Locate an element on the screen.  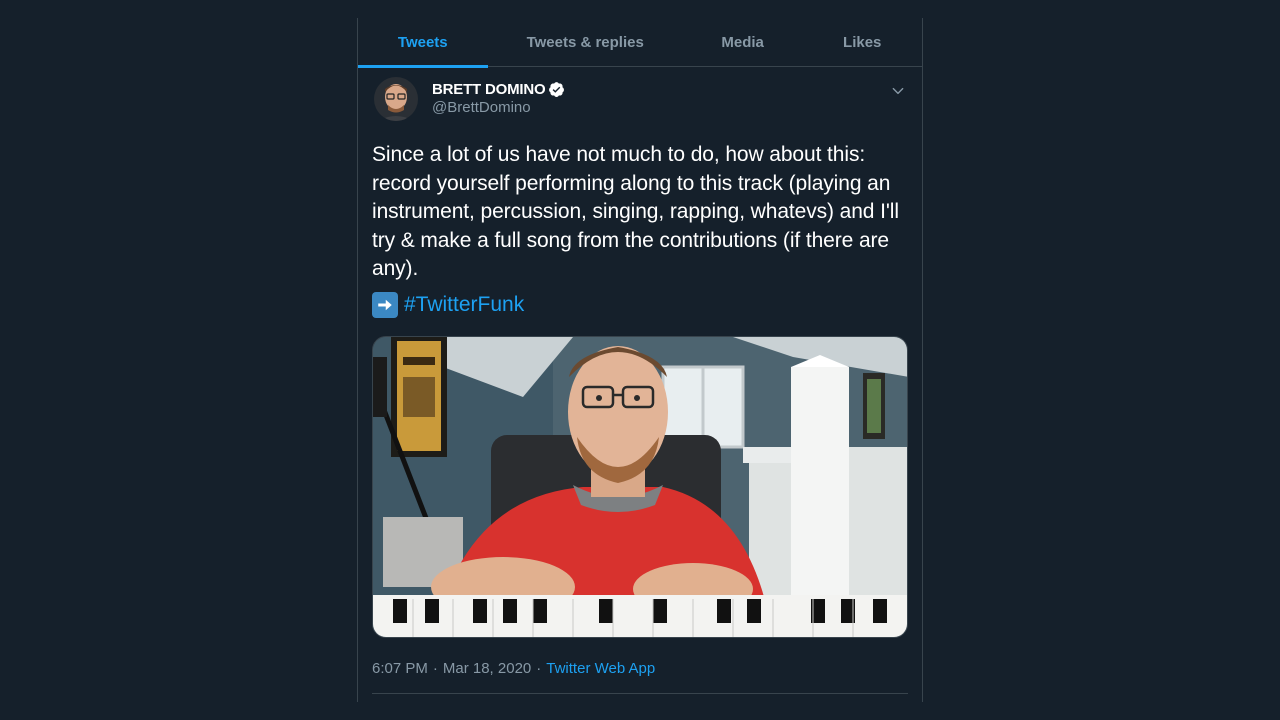
verified-badge-icon is located at coordinates (556, 89).